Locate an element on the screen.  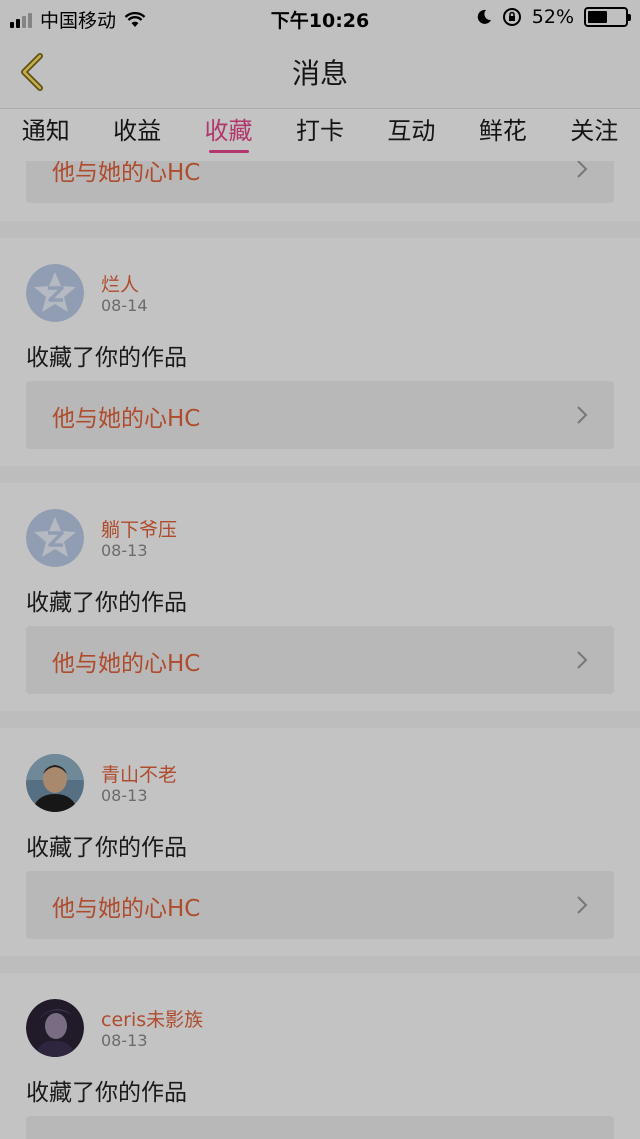
tab-notice: 通知 is located at coordinates (46, 135).